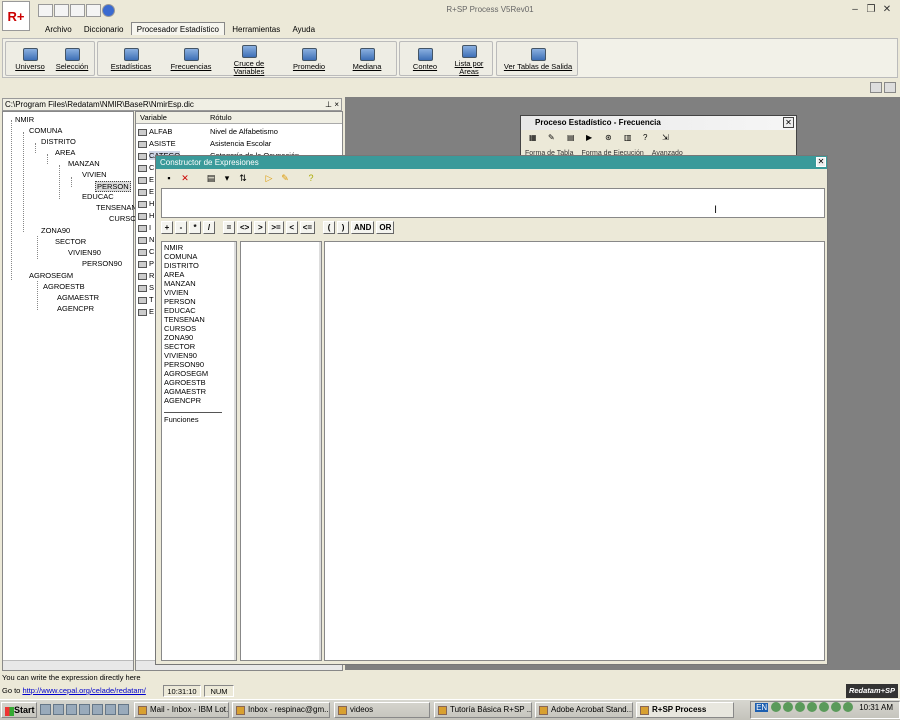 The image size is (900, 720). What do you see at coordinates (75, 308) in the screenshot?
I see `tree-node-agencpr: AGENCPR` at bounding box center [75, 308].